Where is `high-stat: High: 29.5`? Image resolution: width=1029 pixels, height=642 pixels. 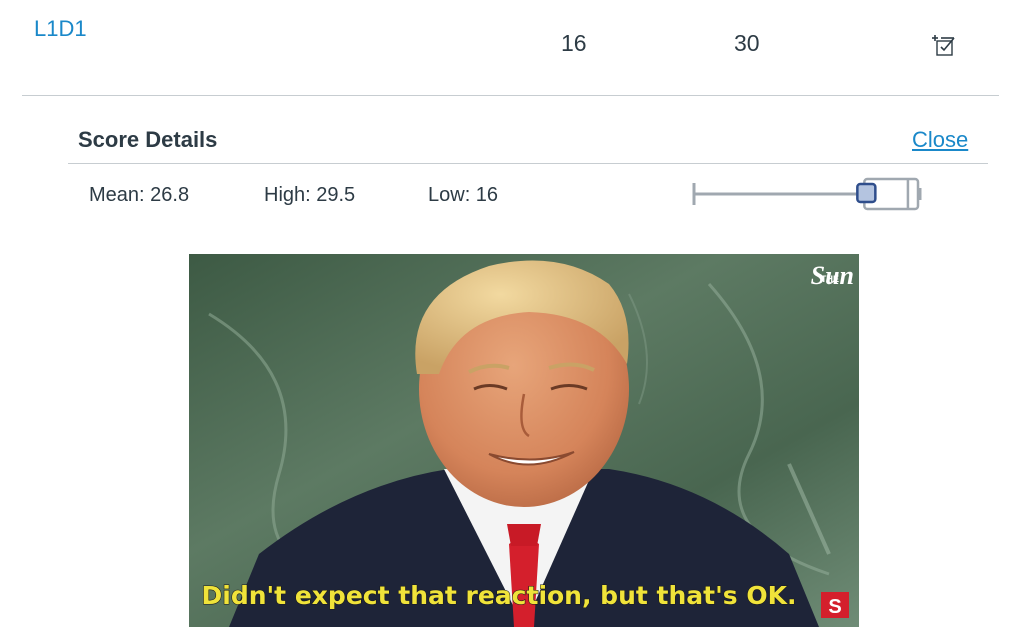 high-stat: High: 29.5 is located at coordinates (310, 195).